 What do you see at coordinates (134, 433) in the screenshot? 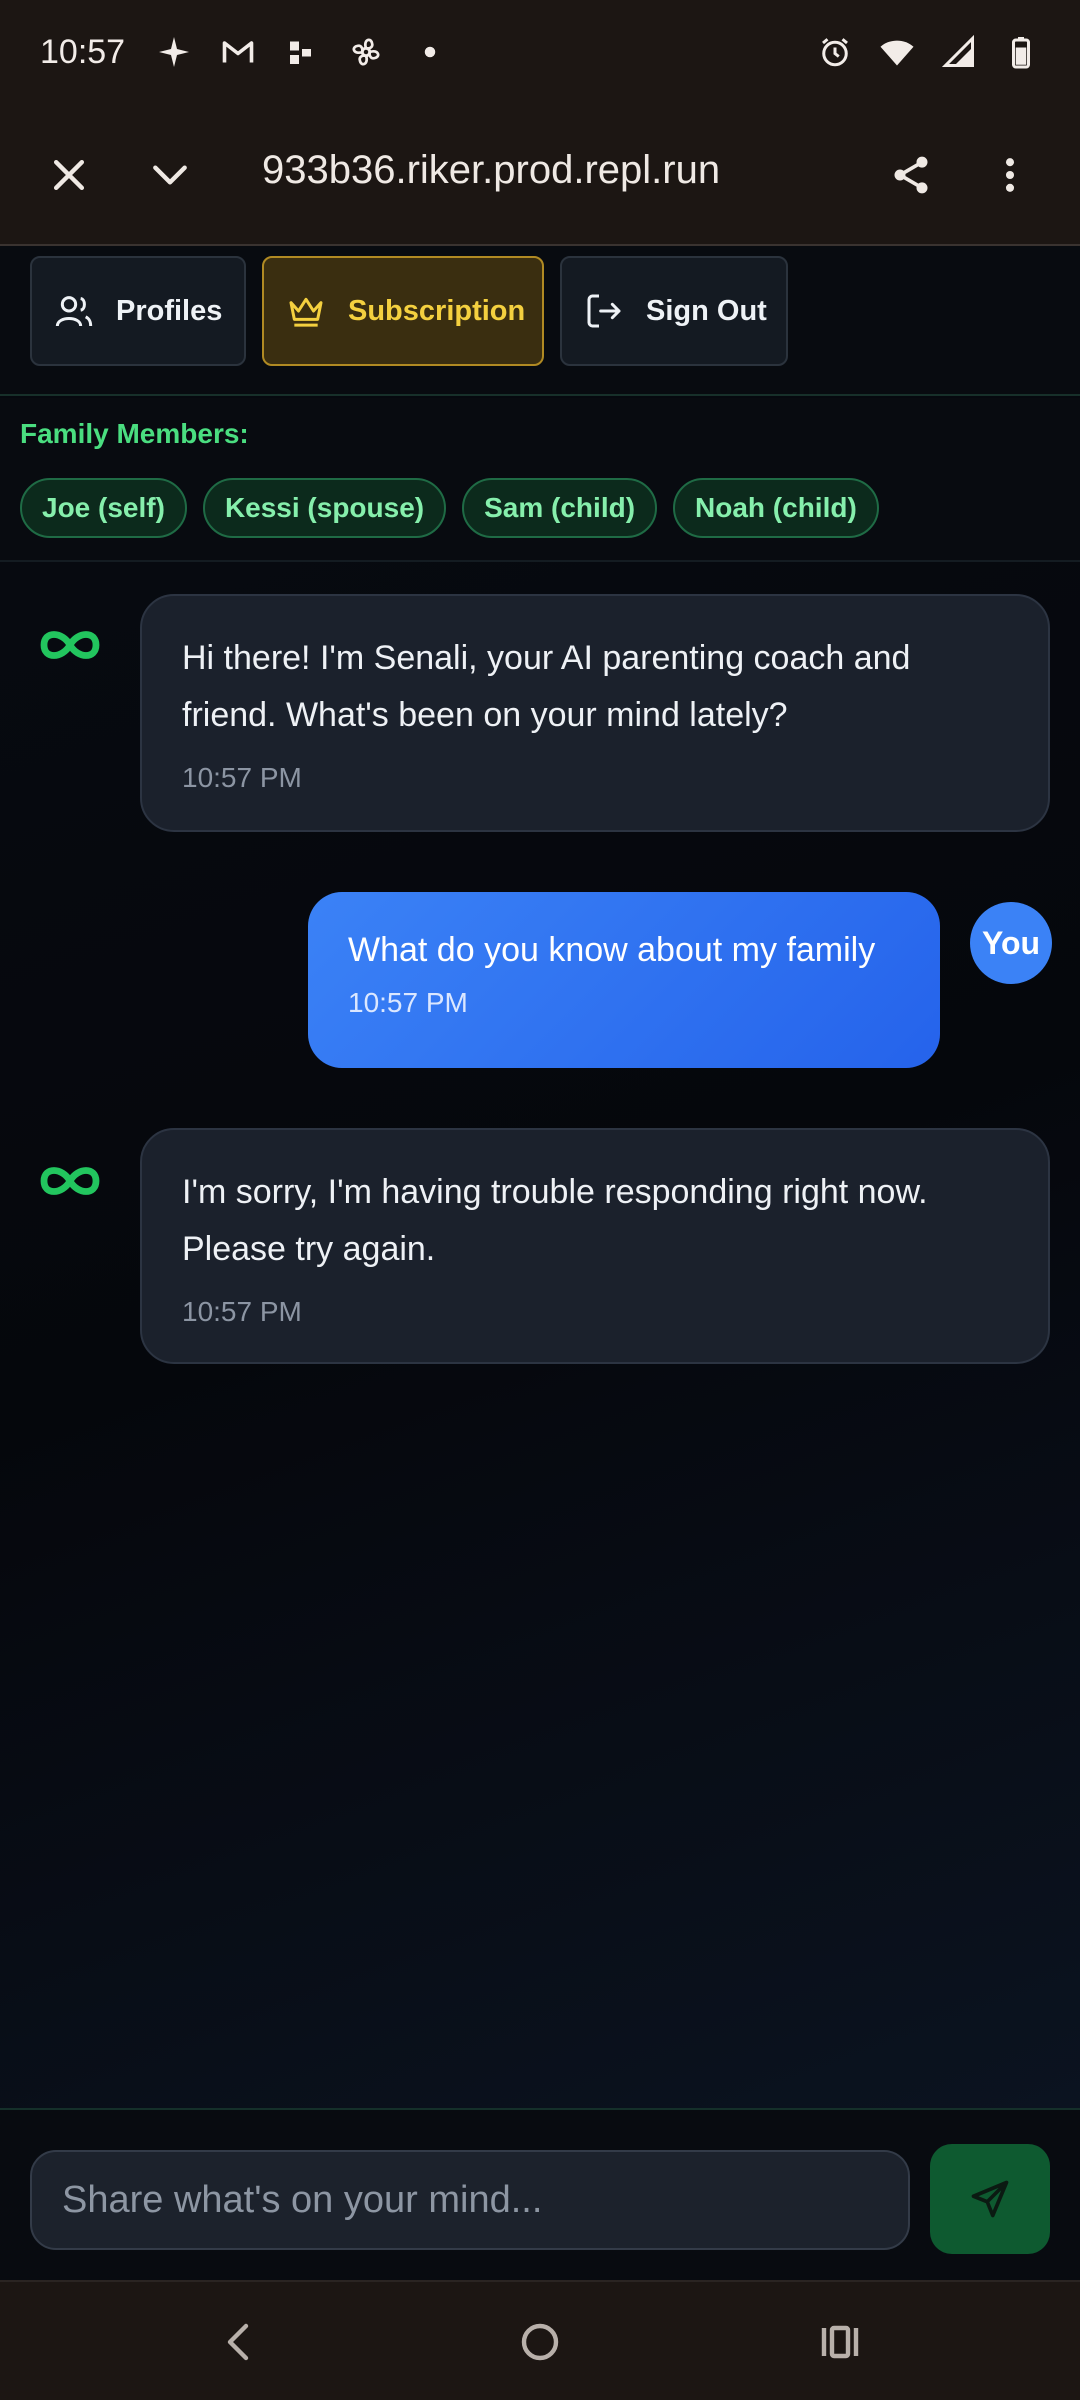
I see `family-members-label: Family Members:` at bounding box center [134, 433].